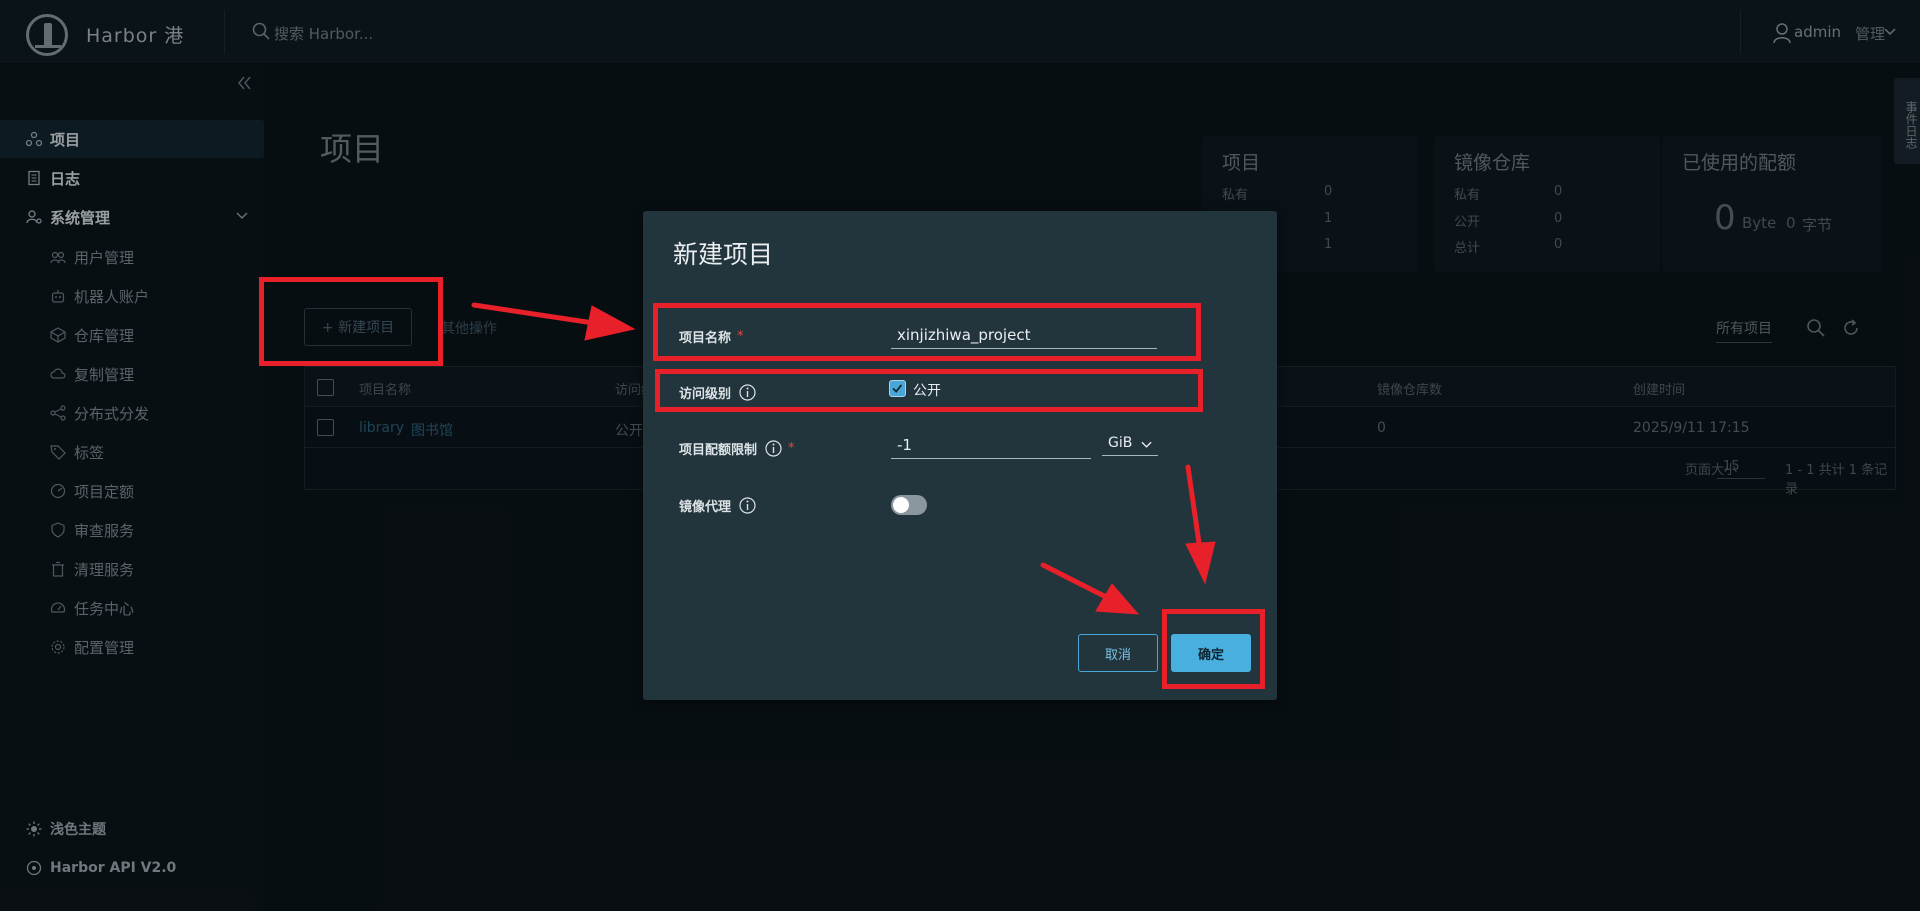  I want to click on quota-limit-label: 项目配额限制 *, so click(737, 448).